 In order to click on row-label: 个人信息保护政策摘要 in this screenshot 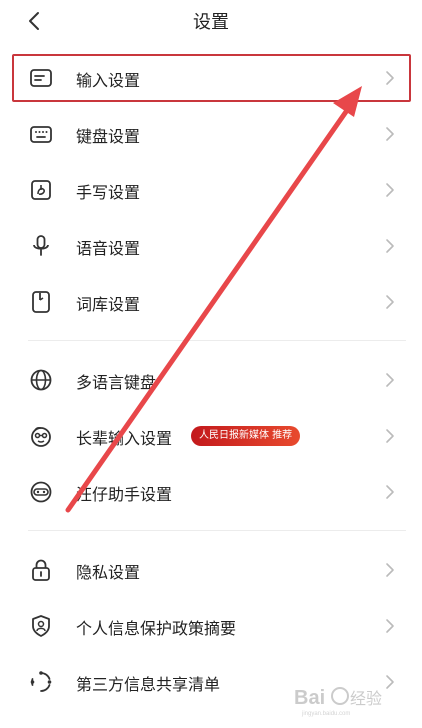, I will do `click(156, 628)`.